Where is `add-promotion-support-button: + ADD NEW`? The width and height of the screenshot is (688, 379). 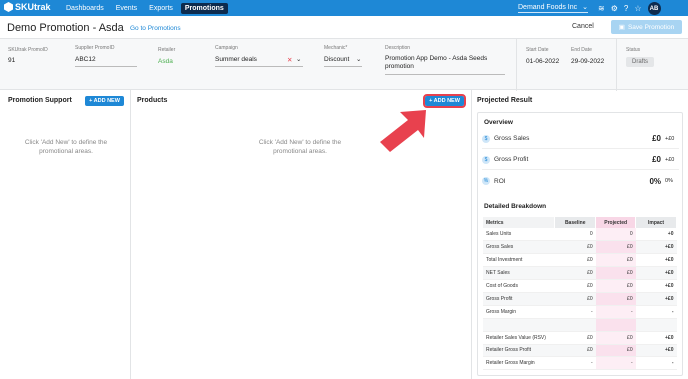
add-promotion-support-button: + ADD NEW is located at coordinates (104, 101).